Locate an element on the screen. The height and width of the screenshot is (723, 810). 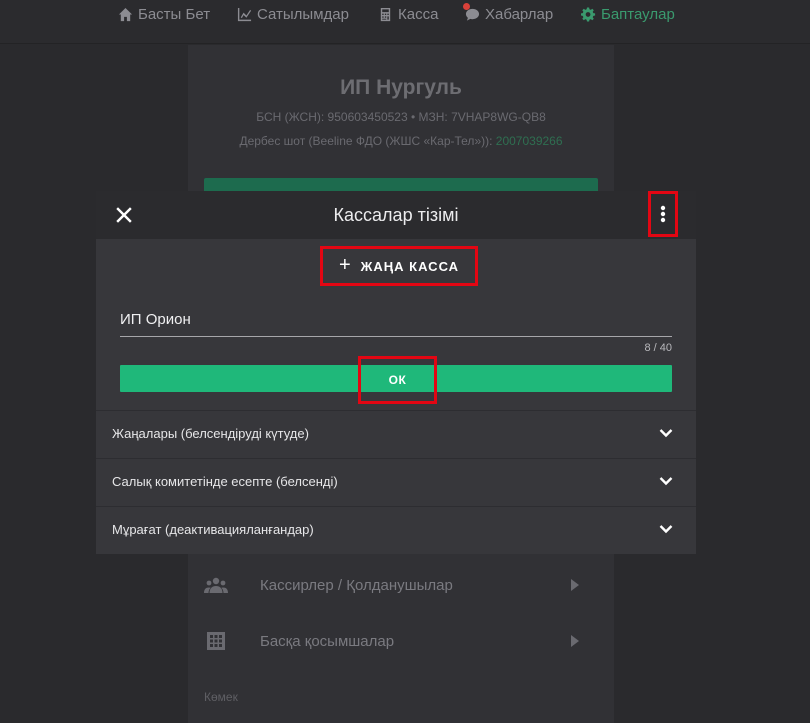
help-link: Көмек is located at coordinates (221, 697).